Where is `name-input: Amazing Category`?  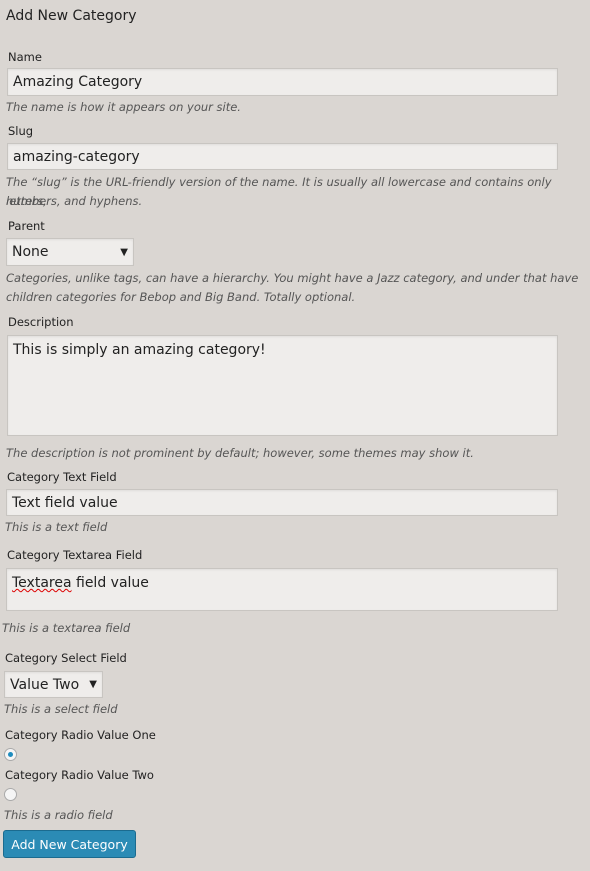
name-input: Amazing Category is located at coordinates (282, 82).